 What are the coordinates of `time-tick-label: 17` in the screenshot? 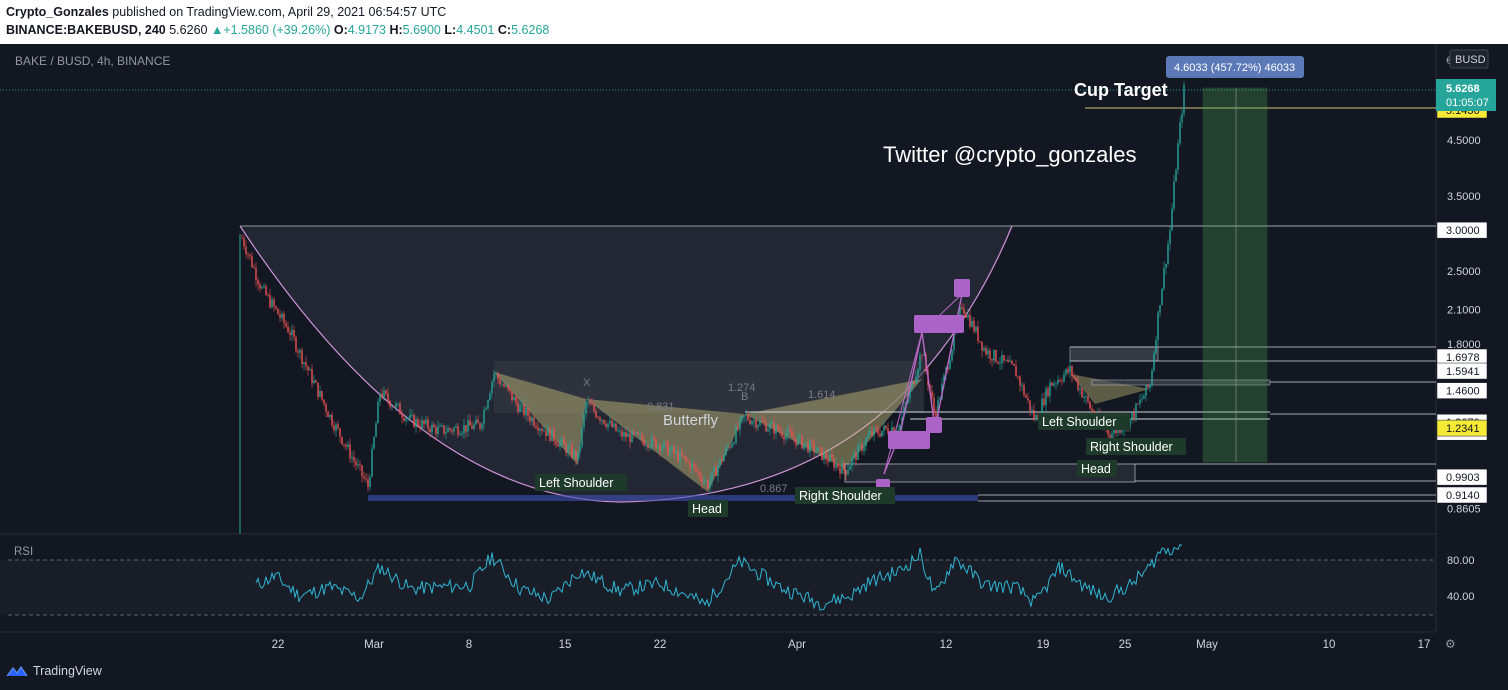 It's located at (1424, 645).